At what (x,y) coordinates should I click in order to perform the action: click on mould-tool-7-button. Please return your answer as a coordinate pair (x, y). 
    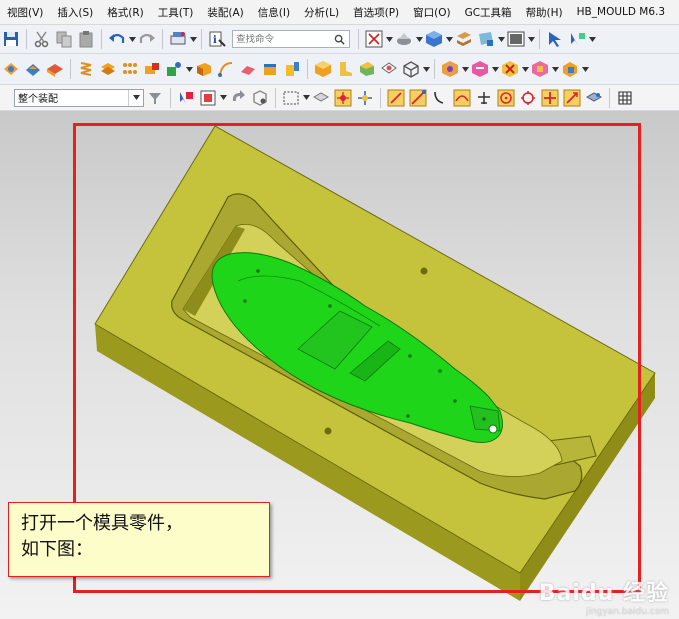
    Looking at the image, I should click on (152, 69).